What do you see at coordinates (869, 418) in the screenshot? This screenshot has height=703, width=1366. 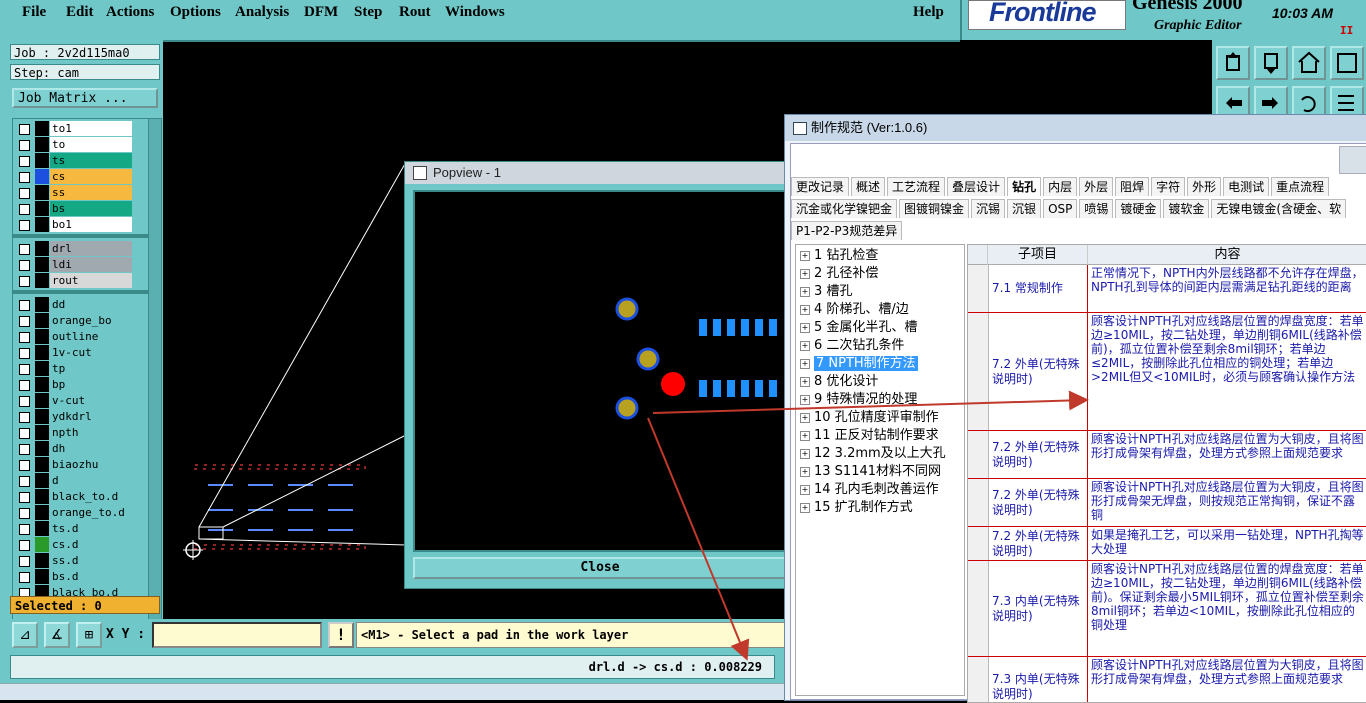 I see `tree-item: +10 孔位精度评审制作` at bounding box center [869, 418].